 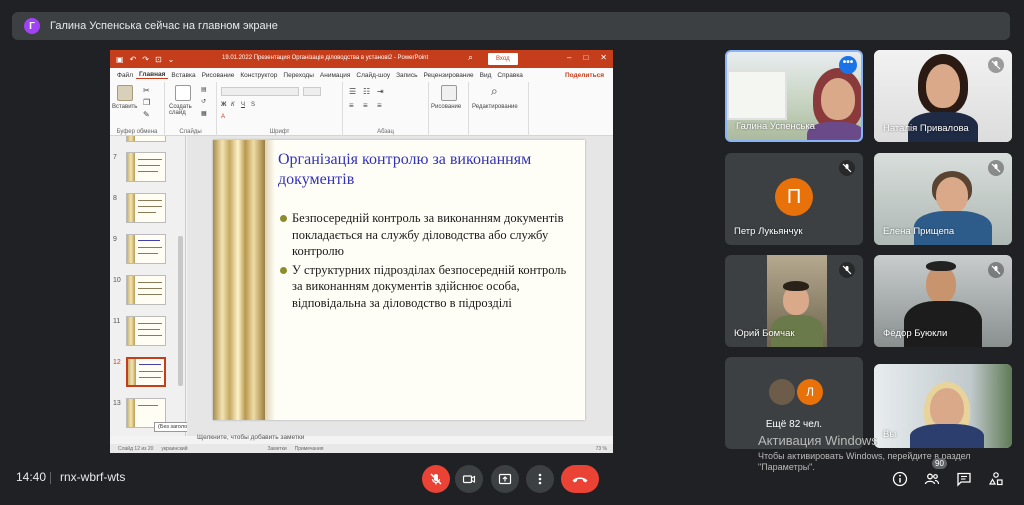 I want to click on editing-group: ⌕ Редактирование, so click(x=499, y=109).